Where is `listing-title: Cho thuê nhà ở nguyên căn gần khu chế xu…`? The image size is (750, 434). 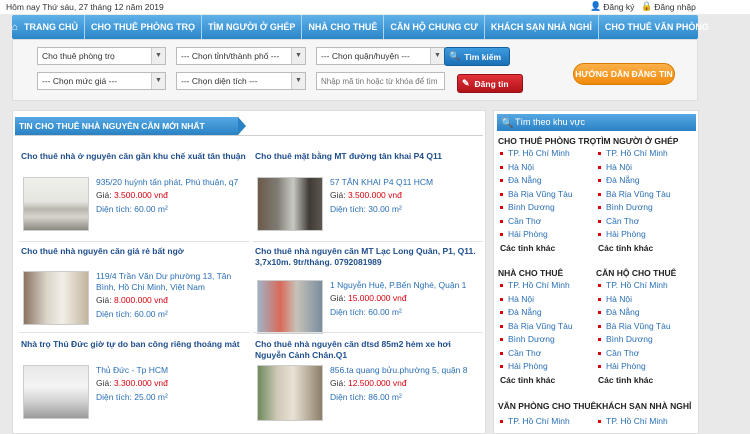
listing-title: Cho thuê nhà ở nguyên căn gần khu chế xu… is located at coordinates (135, 156).